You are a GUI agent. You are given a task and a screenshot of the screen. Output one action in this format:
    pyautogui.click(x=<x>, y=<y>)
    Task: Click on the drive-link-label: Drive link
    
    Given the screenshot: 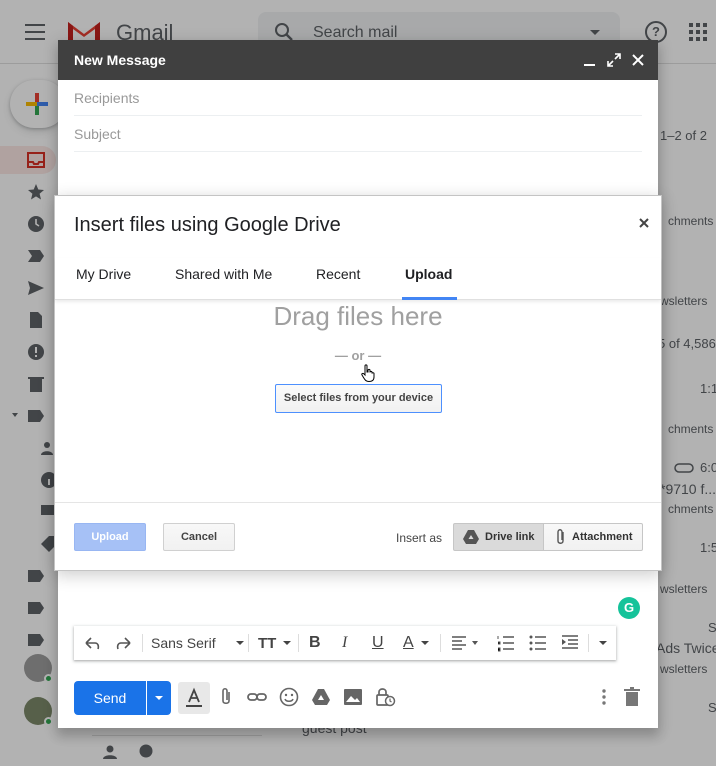 What is the action you would take?
    pyautogui.click(x=510, y=537)
    